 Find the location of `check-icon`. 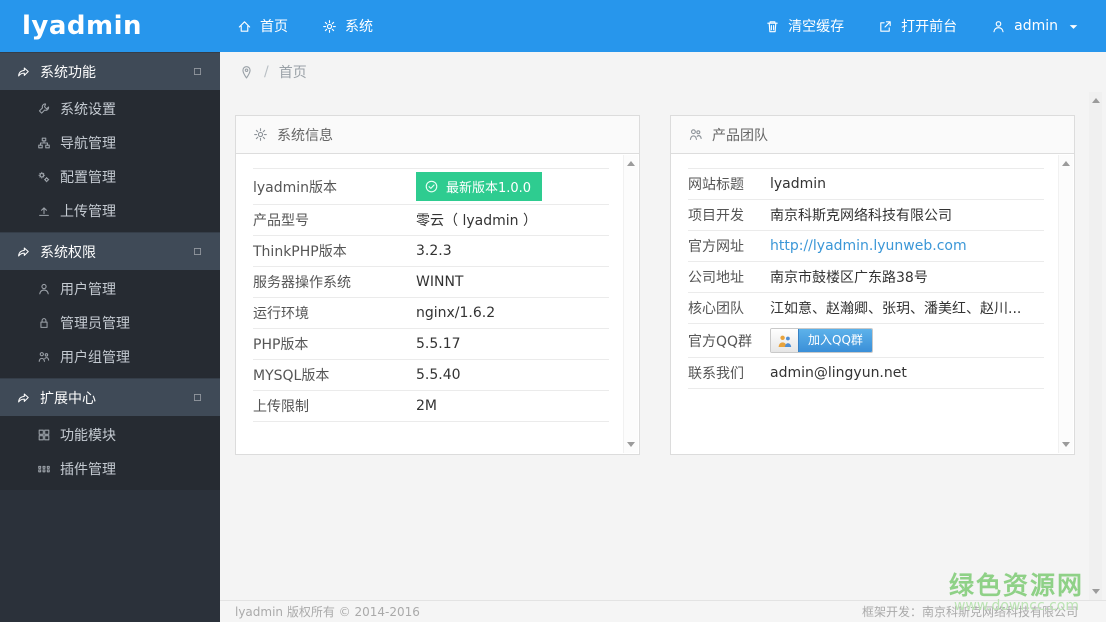

check-icon is located at coordinates (431, 186).